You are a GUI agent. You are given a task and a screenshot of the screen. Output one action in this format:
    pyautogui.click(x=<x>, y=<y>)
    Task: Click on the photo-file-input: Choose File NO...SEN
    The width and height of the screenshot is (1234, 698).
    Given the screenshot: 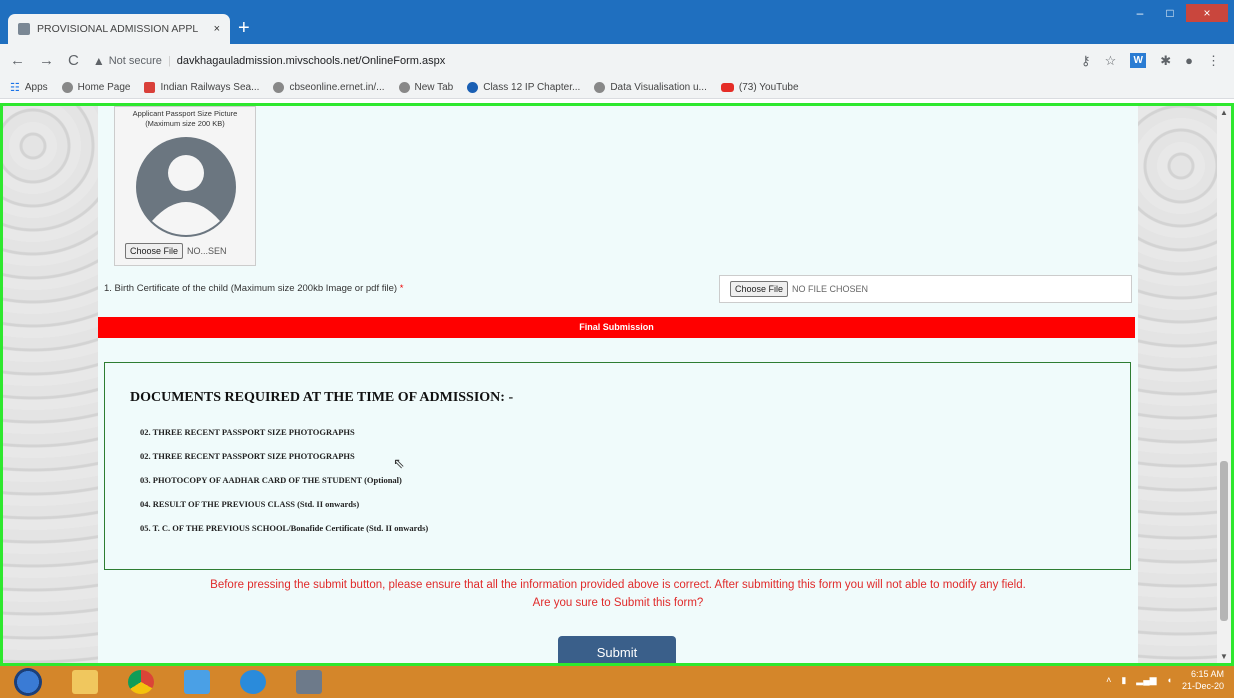 What is the action you would take?
    pyautogui.click(x=176, y=251)
    